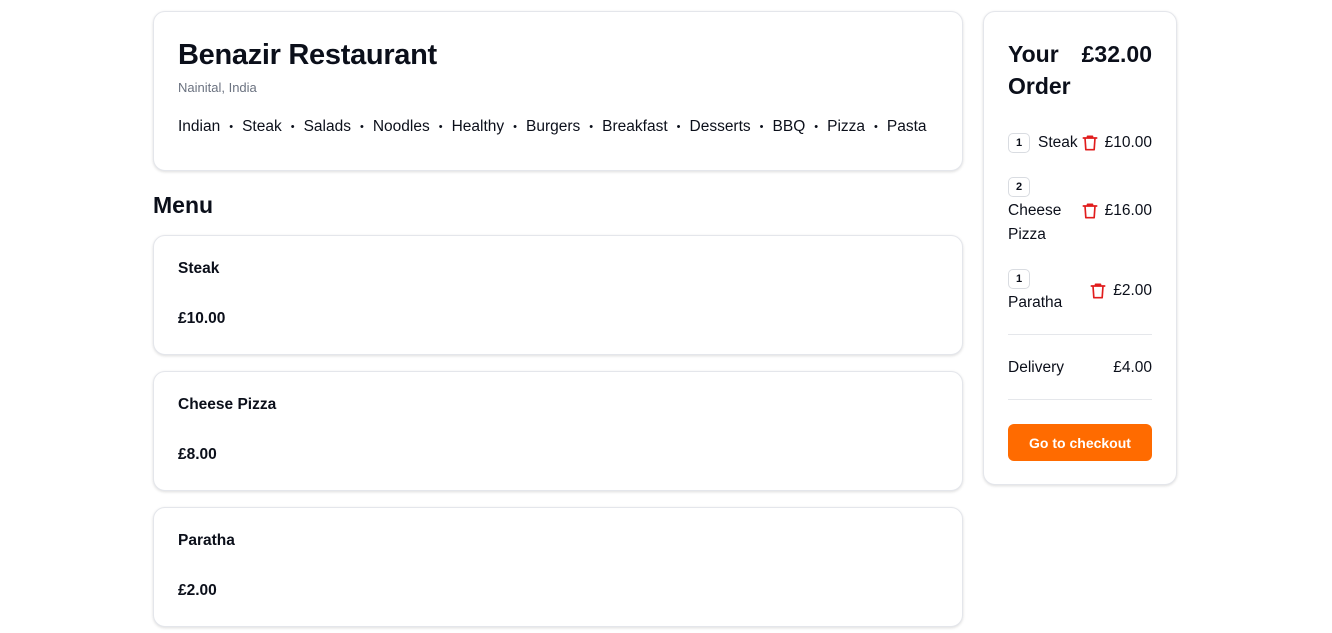 The image size is (1332, 633). I want to click on cuisine-tag: Noodles, so click(401, 126).